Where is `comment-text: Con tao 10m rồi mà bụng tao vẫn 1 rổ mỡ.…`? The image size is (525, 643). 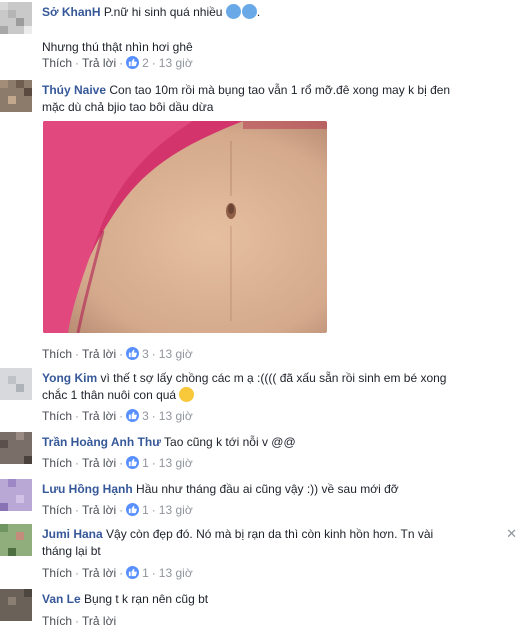
comment-text: Con tao 10m rồi mà bụng tao vẫn 1 rổ mỡ.… is located at coordinates (280, 90).